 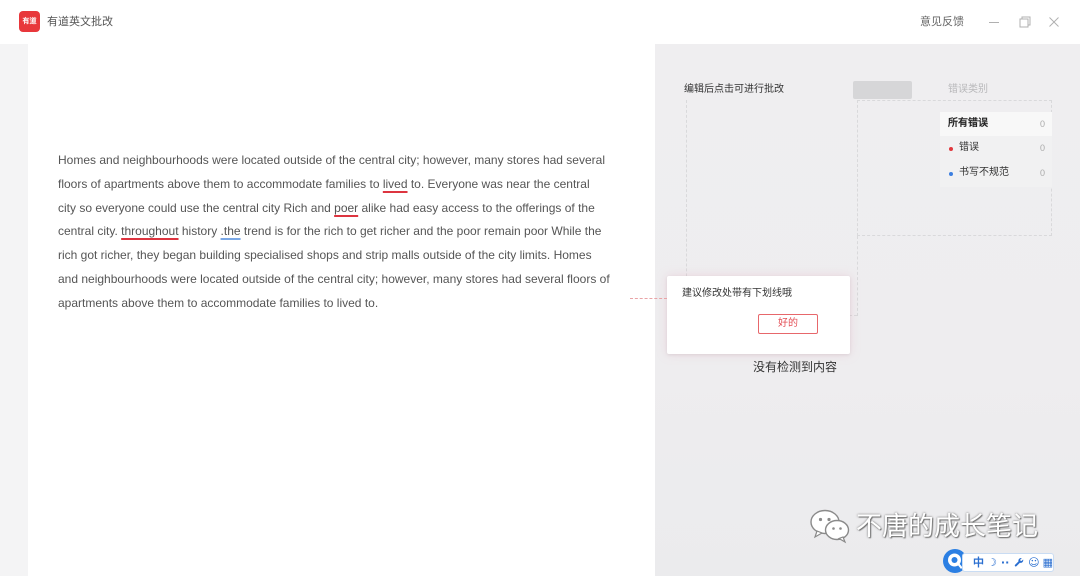 What do you see at coordinates (978, 563) in the screenshot?
I see `ime-language-mode: 中` at bounding box center [978, 563].